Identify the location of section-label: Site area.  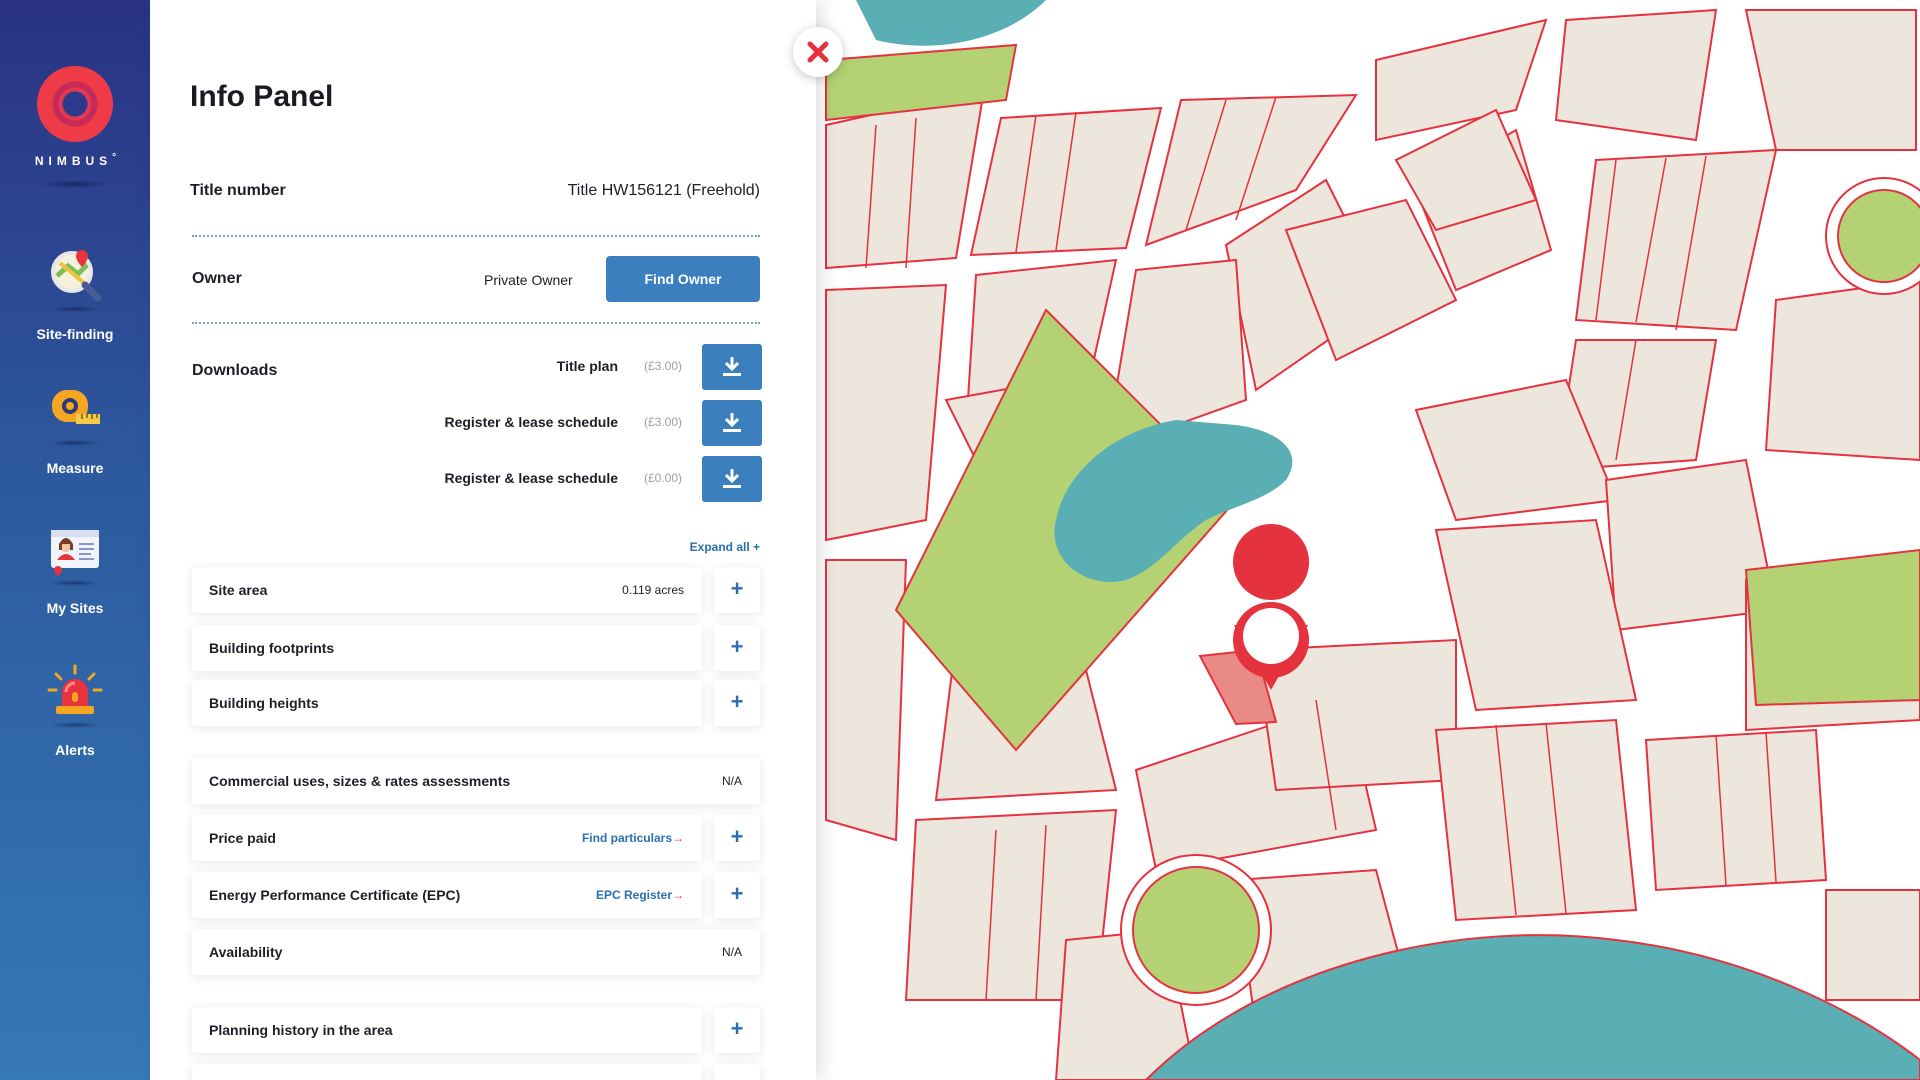
(238, 590).